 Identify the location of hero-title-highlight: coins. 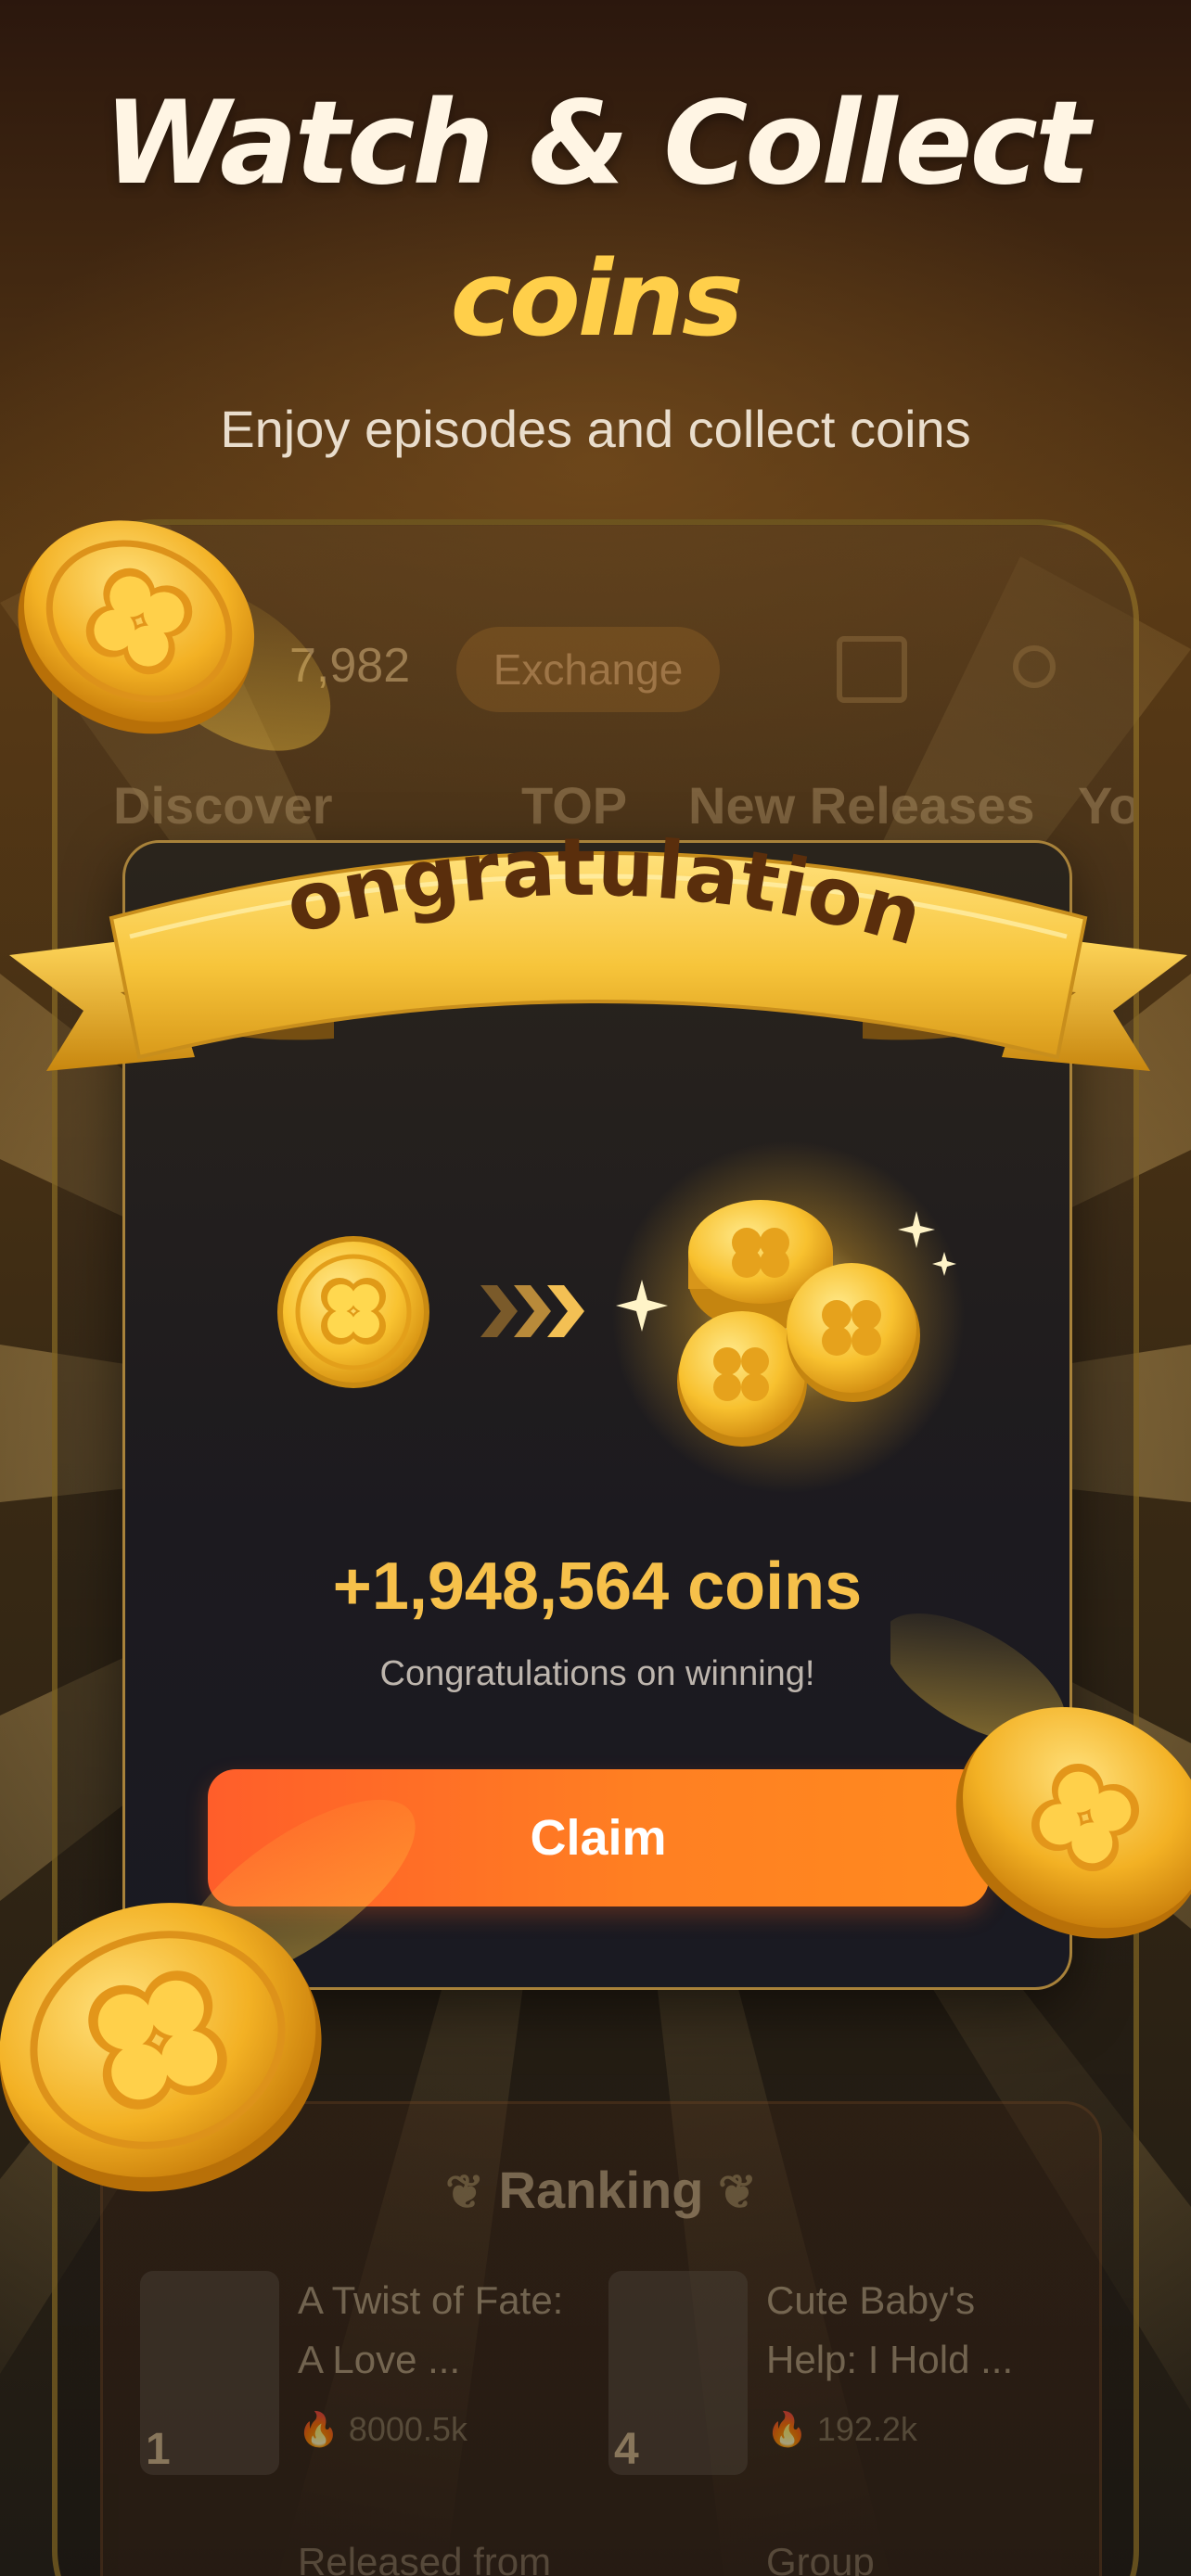
(597, 299).